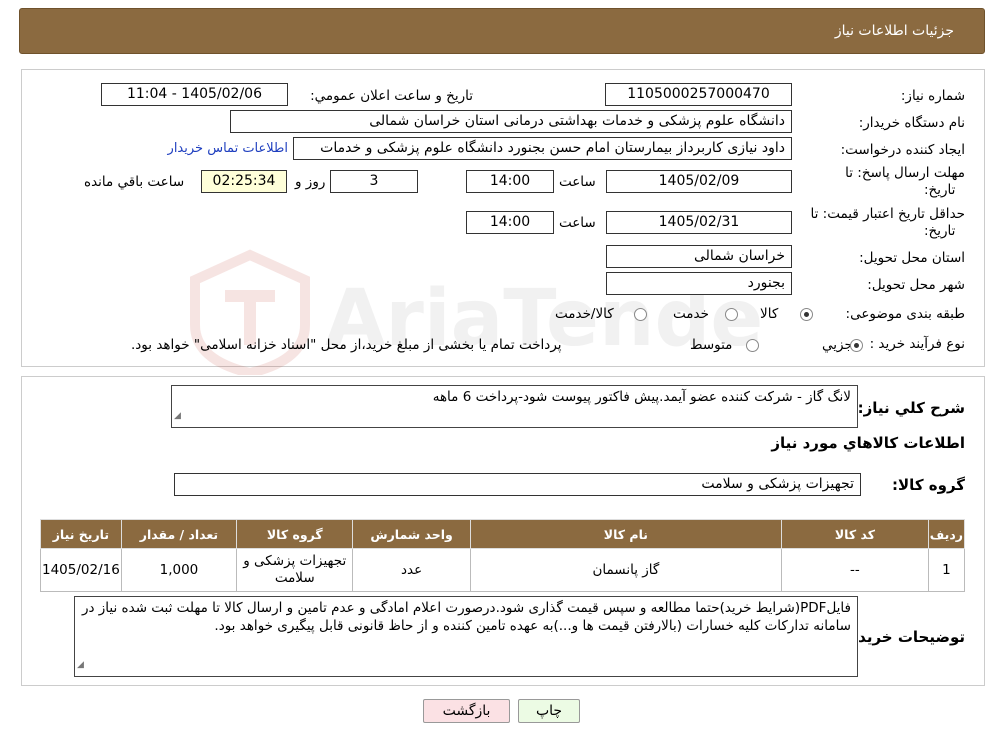  Describe the element at coordinates (179, 570) in the screenshot. I see `cell-qty: 1,000` at that location.